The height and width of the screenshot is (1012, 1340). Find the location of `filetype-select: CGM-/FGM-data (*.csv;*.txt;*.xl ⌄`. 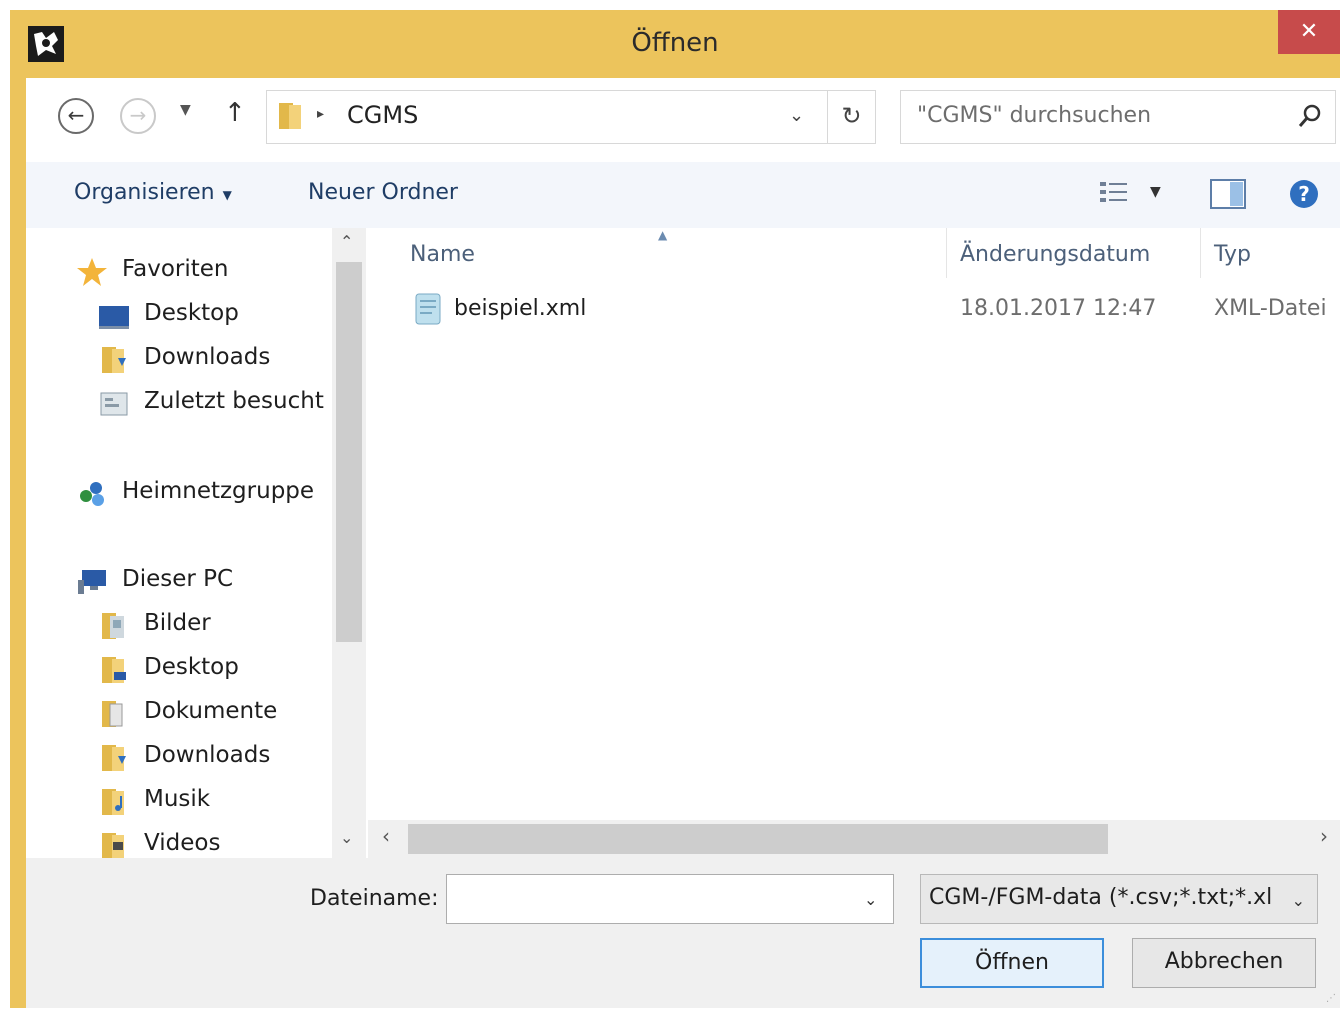

filetype-select: CGM-/FGM-data (*.csv;*.txt;*.xl ⌄ is located at coordinates (1119, 899).